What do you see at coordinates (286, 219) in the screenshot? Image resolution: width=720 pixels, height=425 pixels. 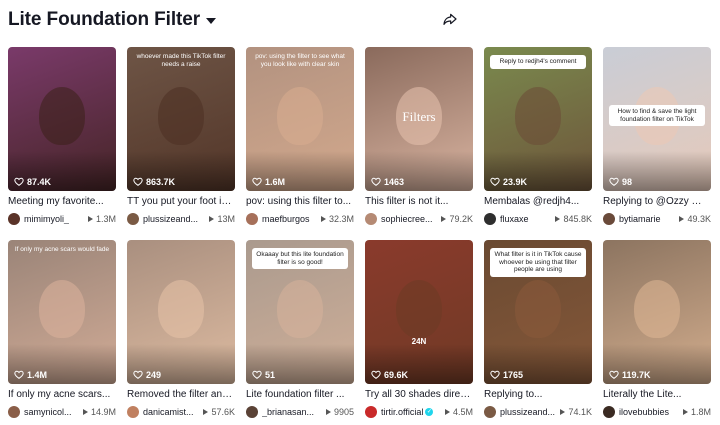 I see `author-name: maefburgos` at bounding box center [286, 219].